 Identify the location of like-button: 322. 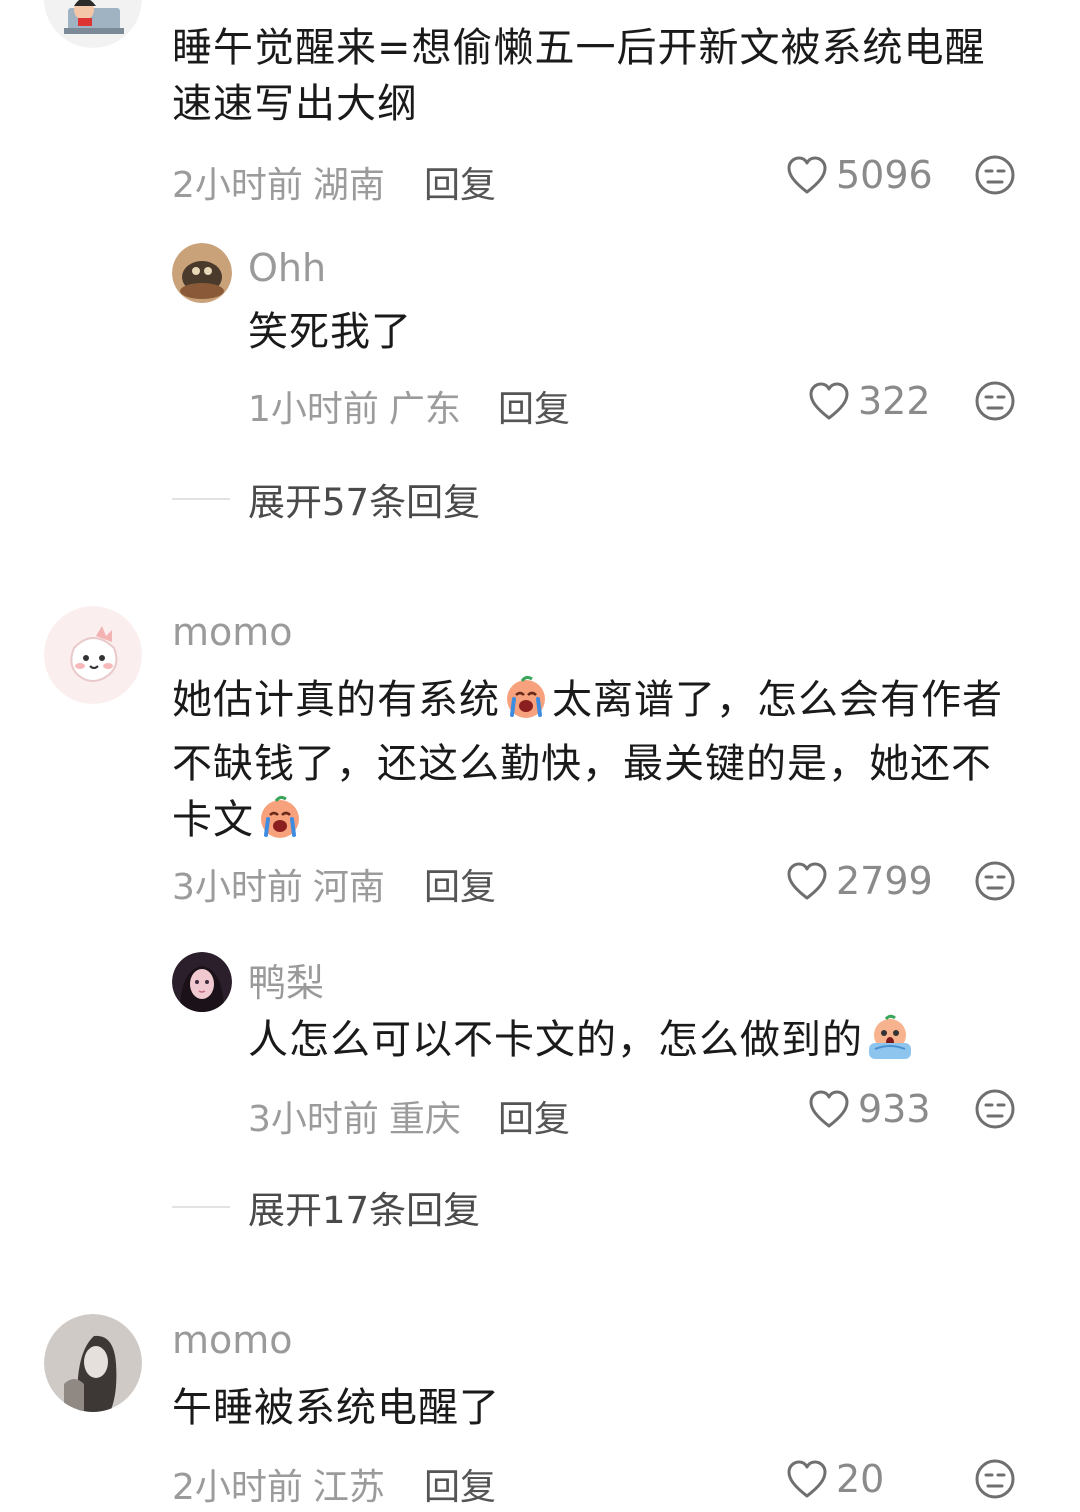
(869, 401).